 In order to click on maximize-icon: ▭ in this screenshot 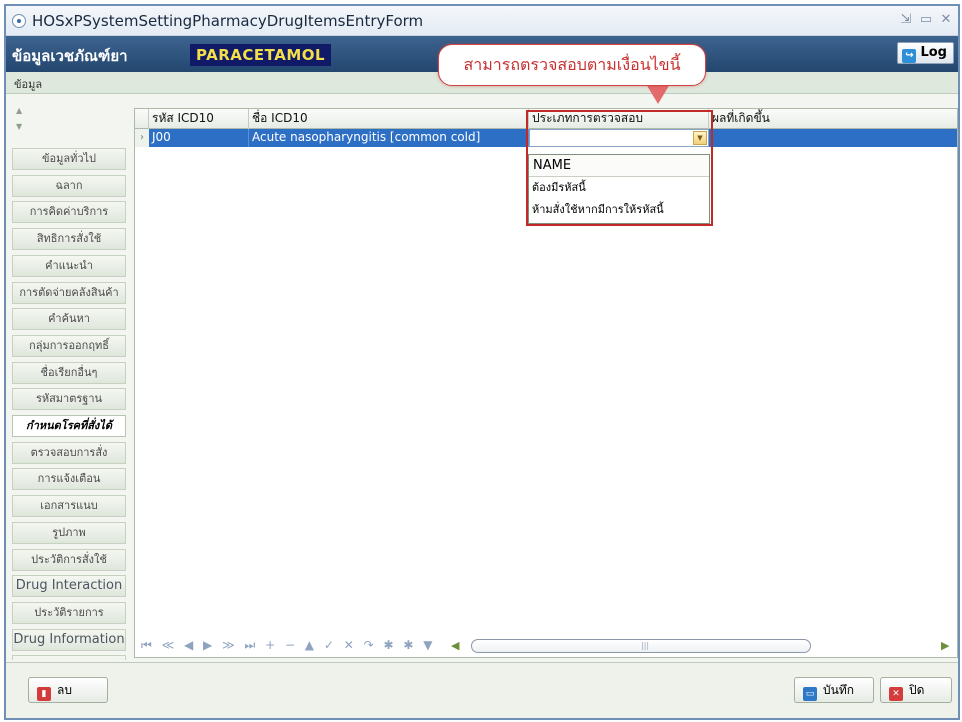, I will do `click(926, 20)`.